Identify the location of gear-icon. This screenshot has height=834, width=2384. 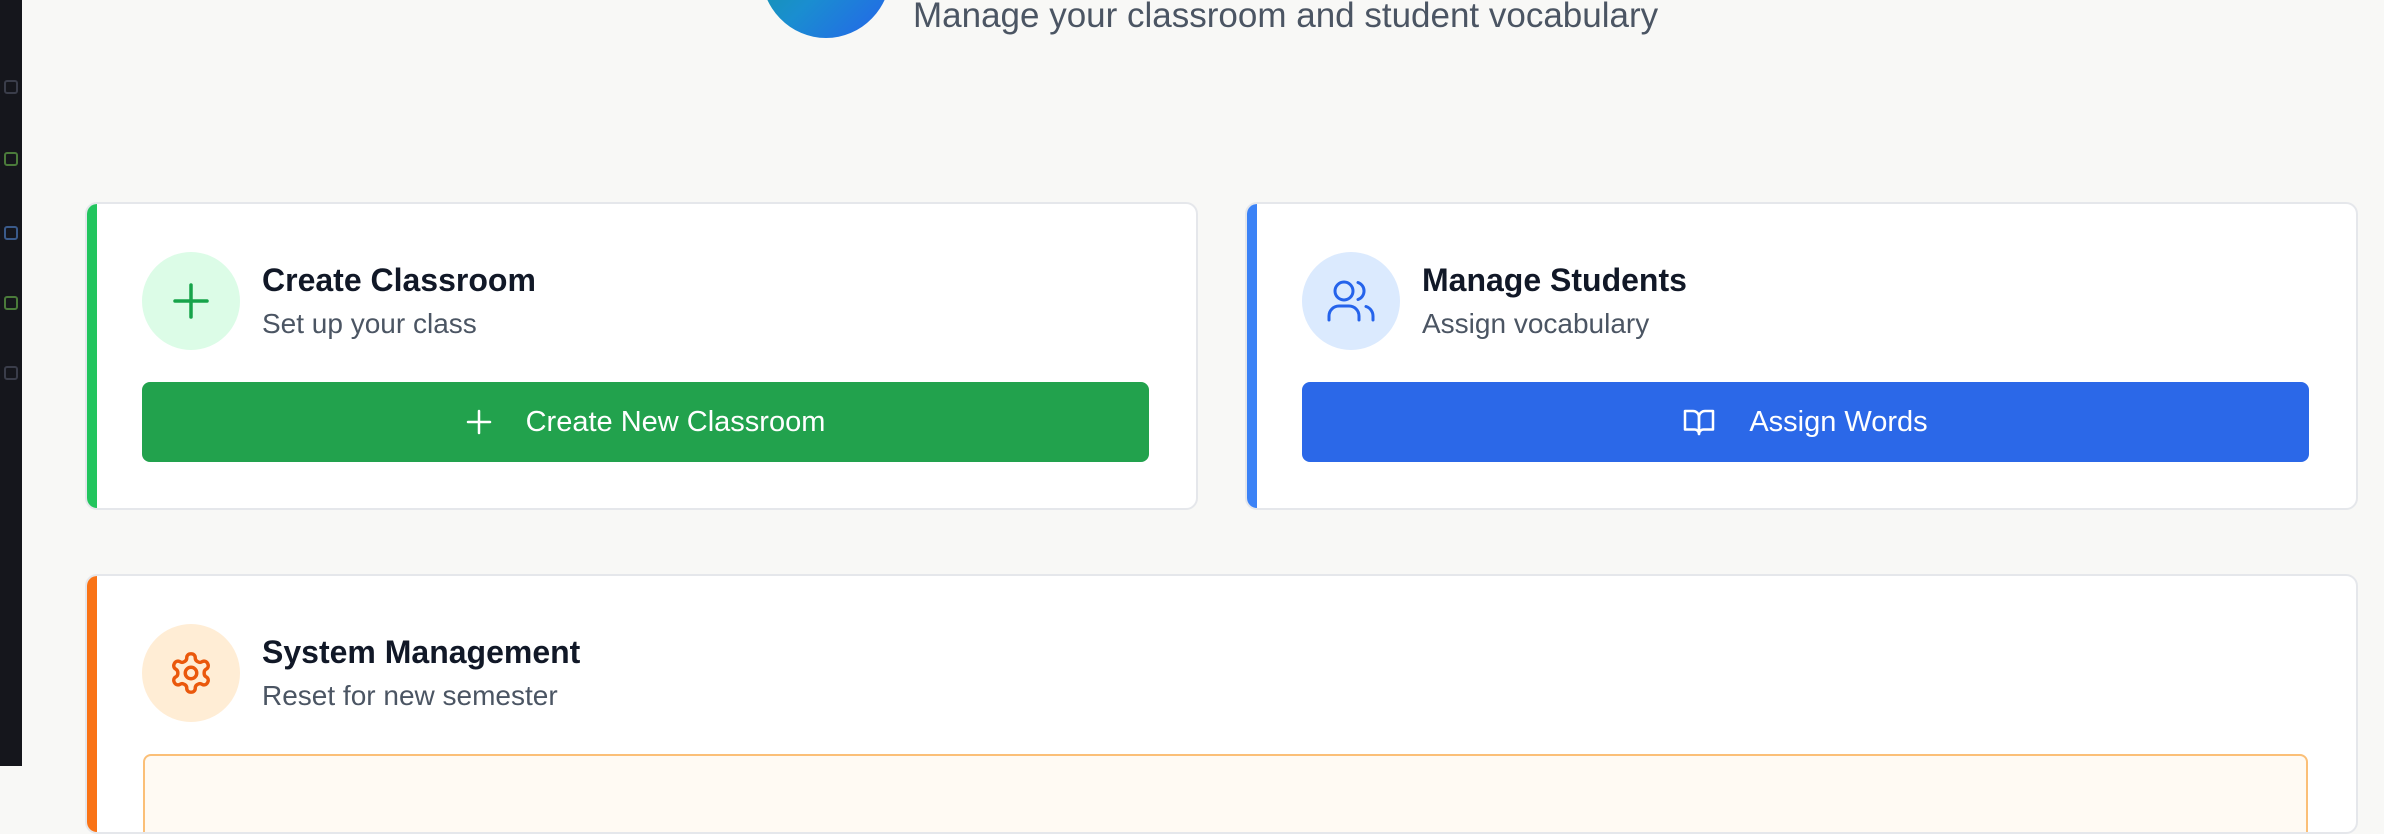
(191, 673).